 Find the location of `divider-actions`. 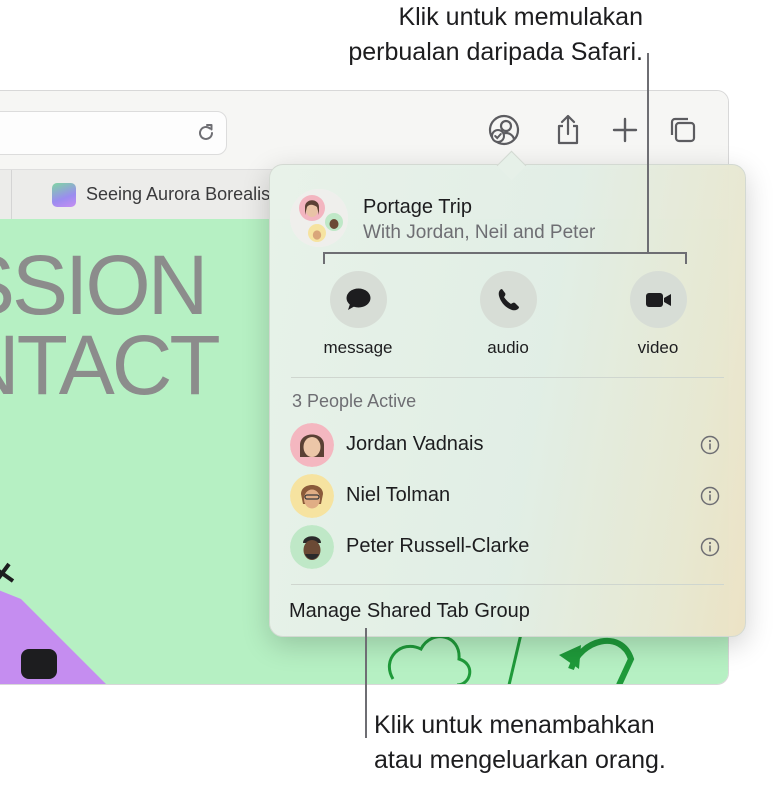

divider-actions is located at coordinates (507, 377).